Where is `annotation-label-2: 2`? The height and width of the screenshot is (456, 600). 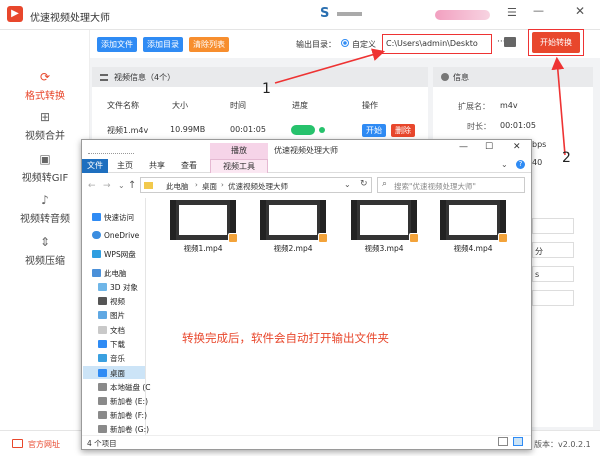
annotation-label-2: 2 is located at coordinates (566, 158).